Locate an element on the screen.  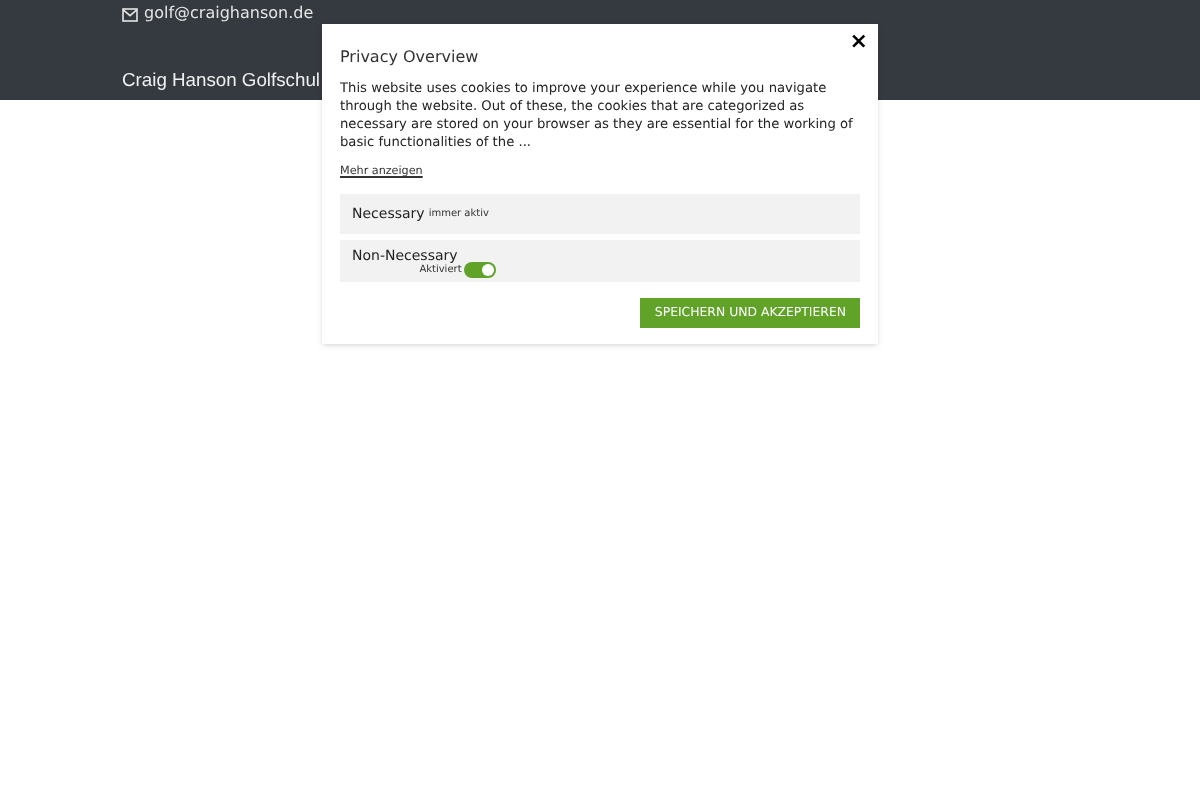
modal-title: Privacy Overview is located at coordinates (410, 58).